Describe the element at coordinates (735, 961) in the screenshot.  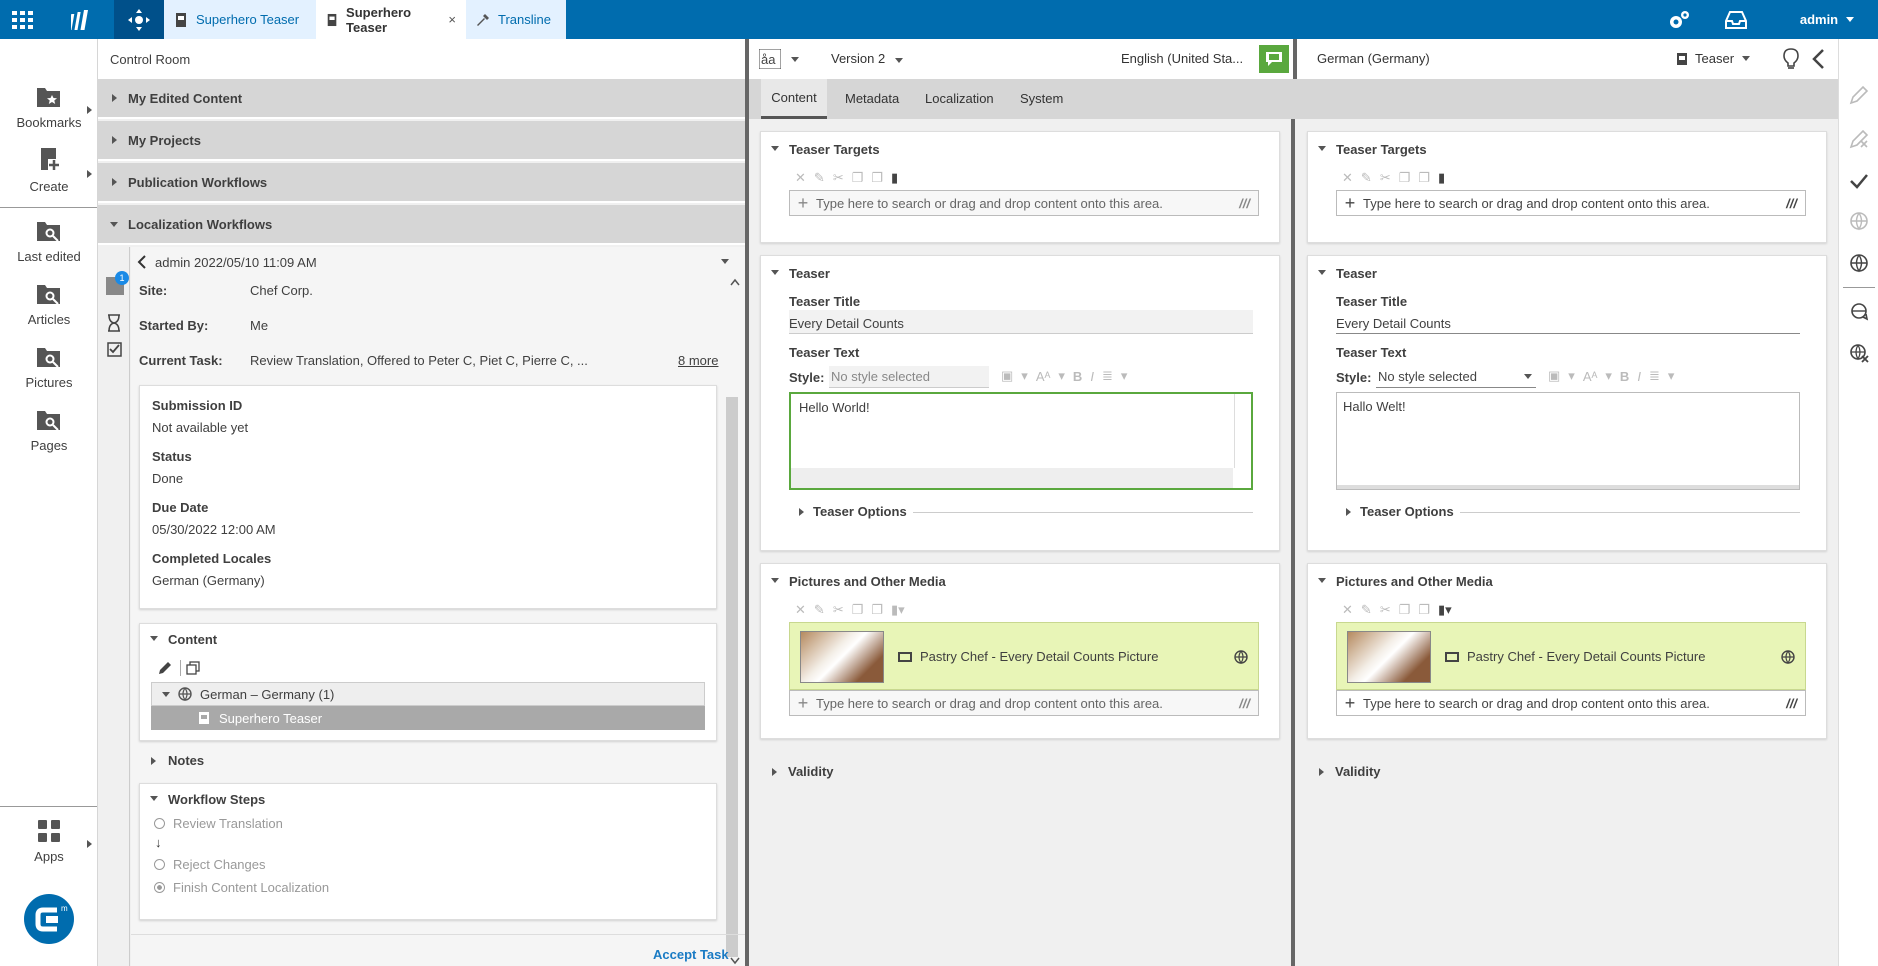
I see `scroll-down-icon` at that location.